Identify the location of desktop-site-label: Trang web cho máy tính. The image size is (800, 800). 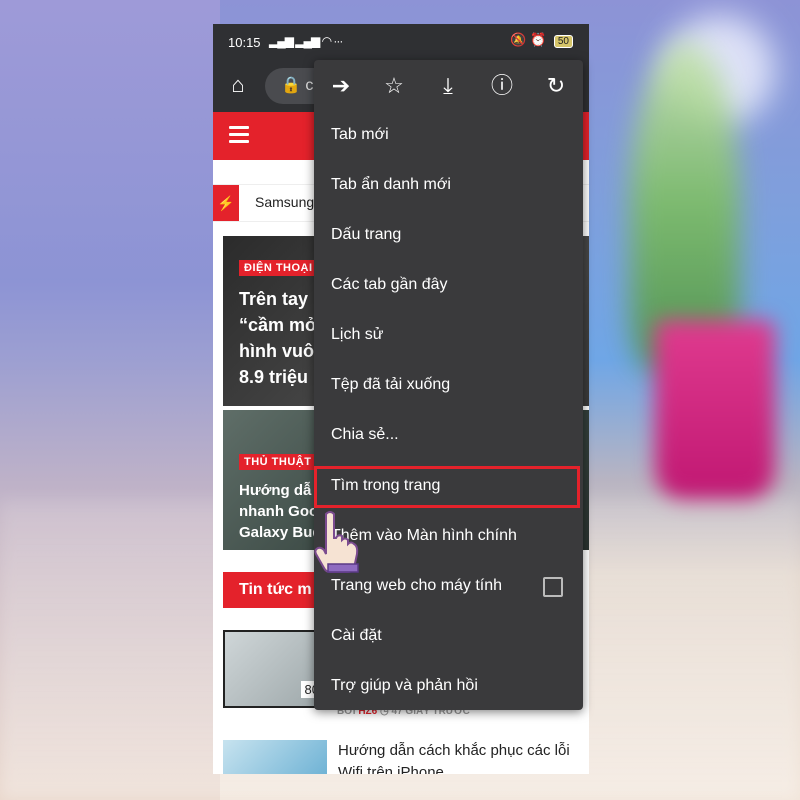
(417, 585).